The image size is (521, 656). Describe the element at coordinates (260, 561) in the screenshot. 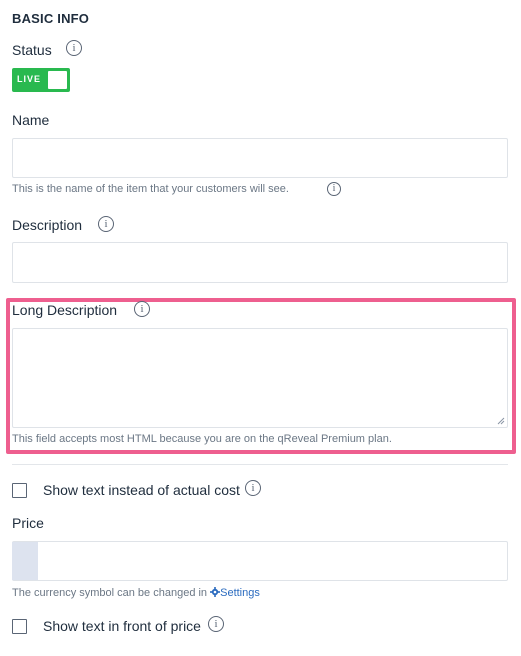

I see `price-input` at that location.